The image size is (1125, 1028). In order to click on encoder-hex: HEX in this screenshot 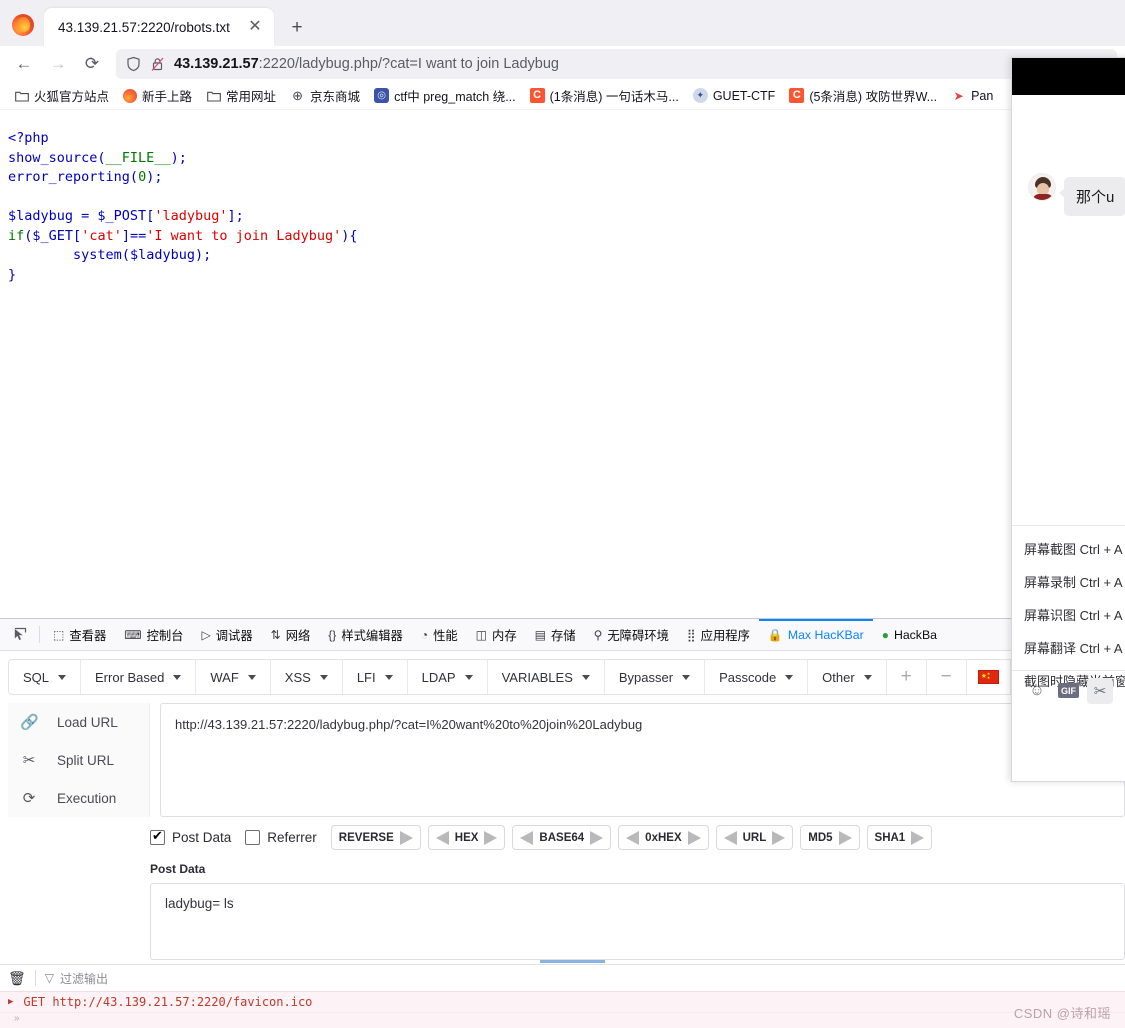, I will do `click(466, 837)`.